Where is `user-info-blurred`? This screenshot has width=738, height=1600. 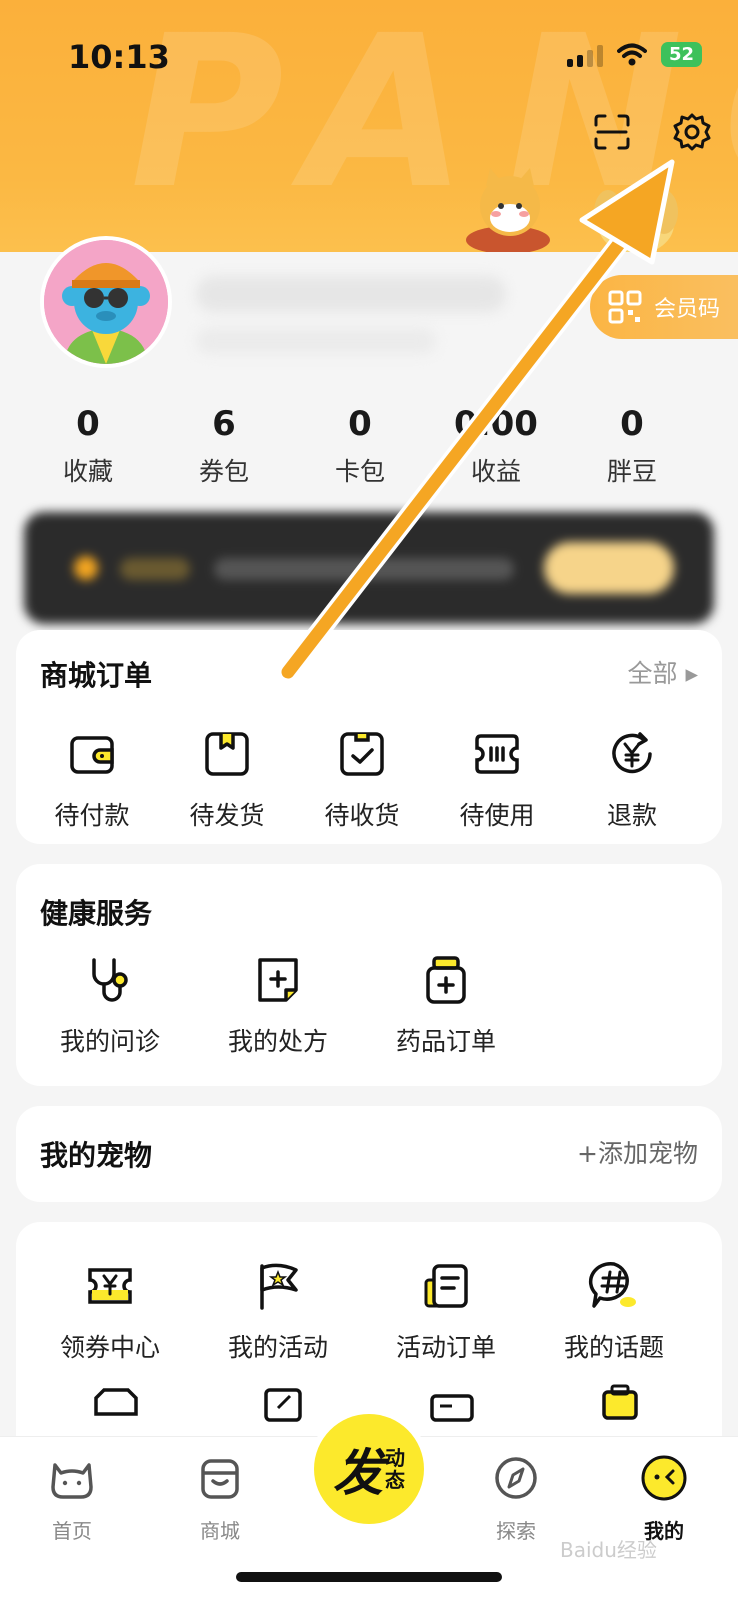 user-info-blurred is located at coordinates (316, 341).